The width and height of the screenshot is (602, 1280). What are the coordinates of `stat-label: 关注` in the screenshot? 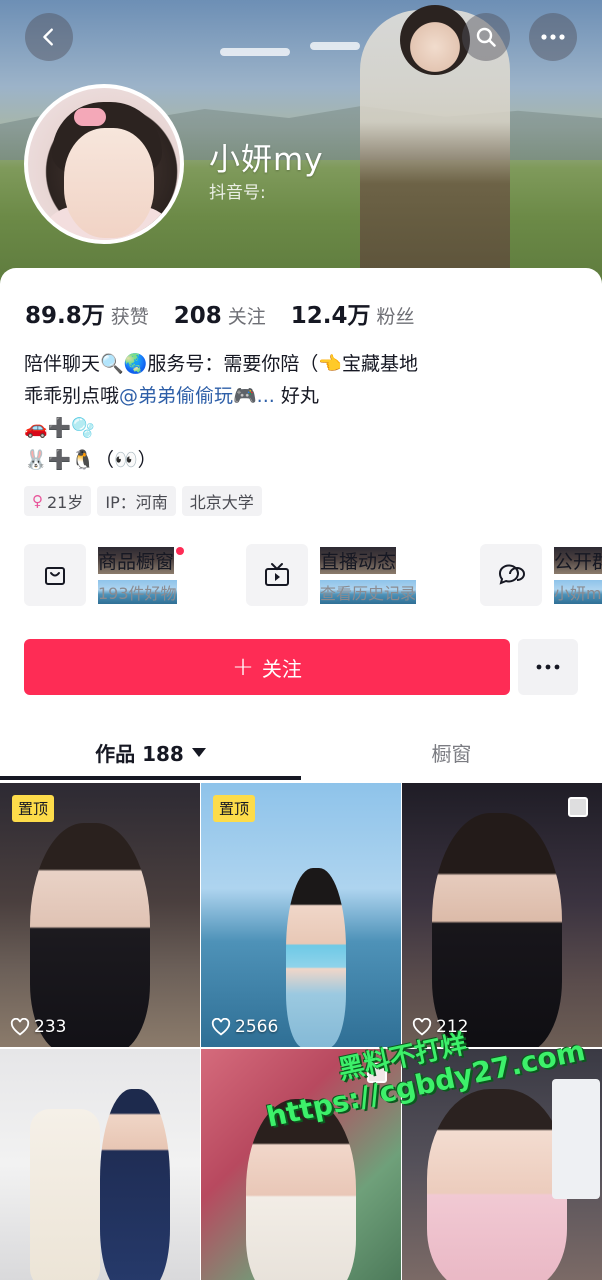 It's located at (246, 317).